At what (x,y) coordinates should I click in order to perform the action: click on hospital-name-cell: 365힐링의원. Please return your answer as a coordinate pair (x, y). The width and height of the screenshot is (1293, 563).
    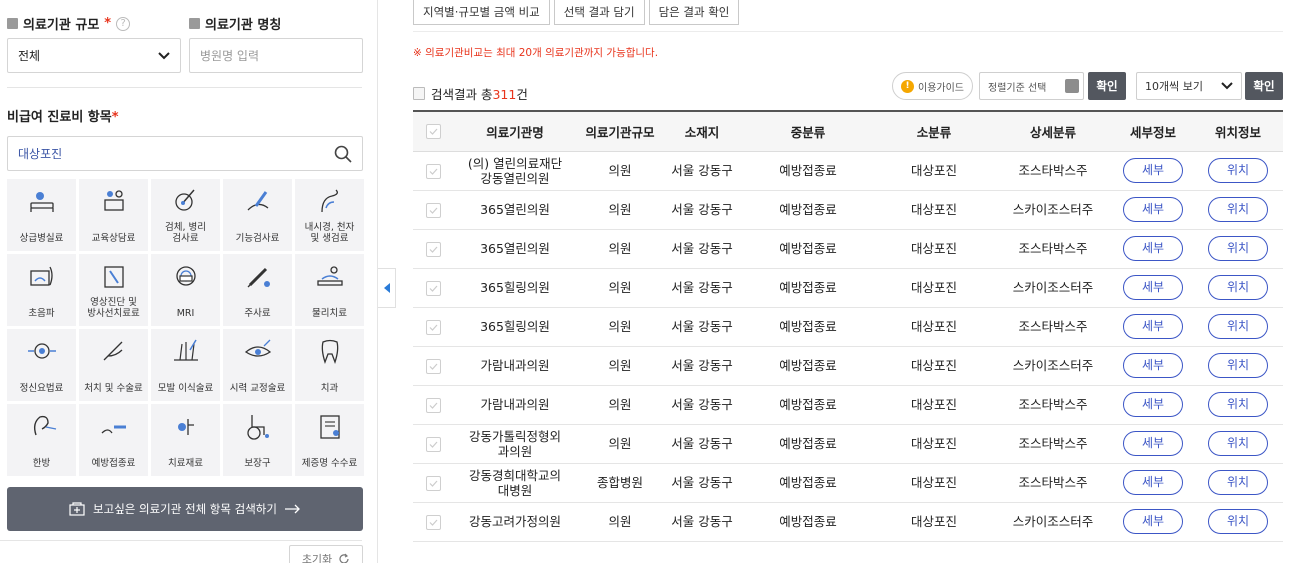
    Looking at the image, I should click on (515, 288).